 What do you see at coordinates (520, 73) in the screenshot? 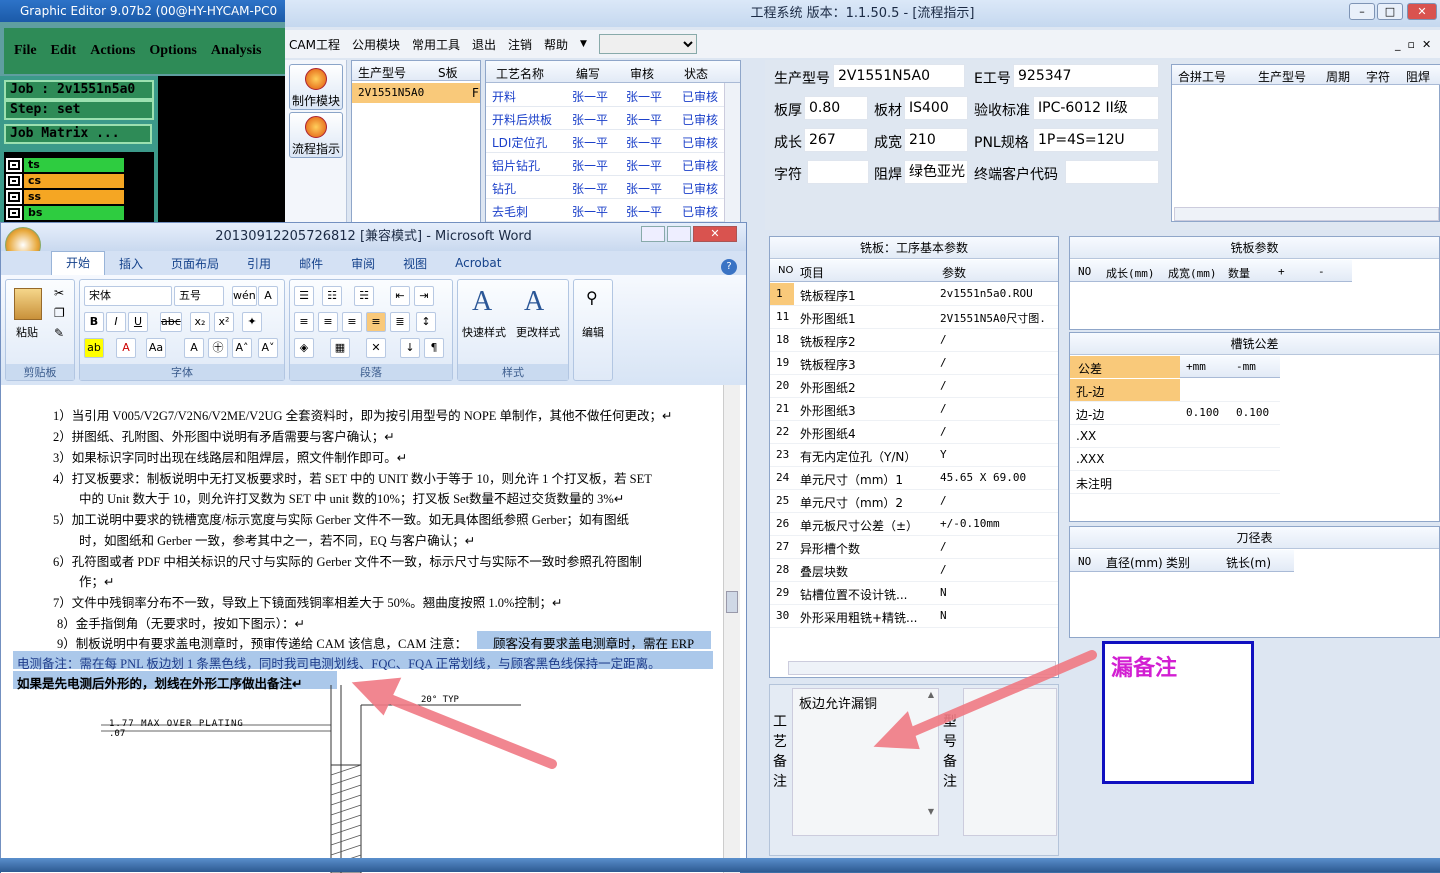
I see `col-header: 工艺名称` at bounding box center [520, 73].